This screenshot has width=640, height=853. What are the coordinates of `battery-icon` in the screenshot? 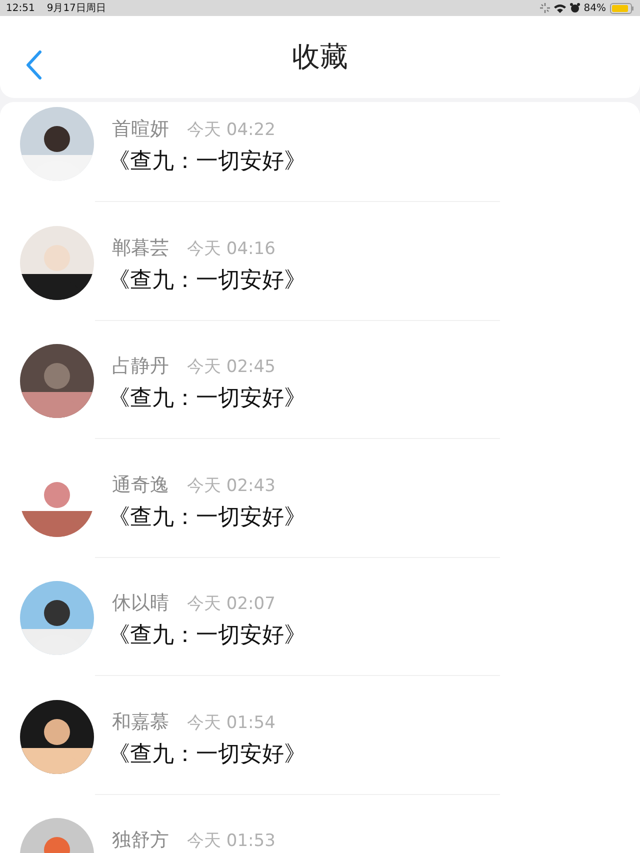 It's located at (622, 8).